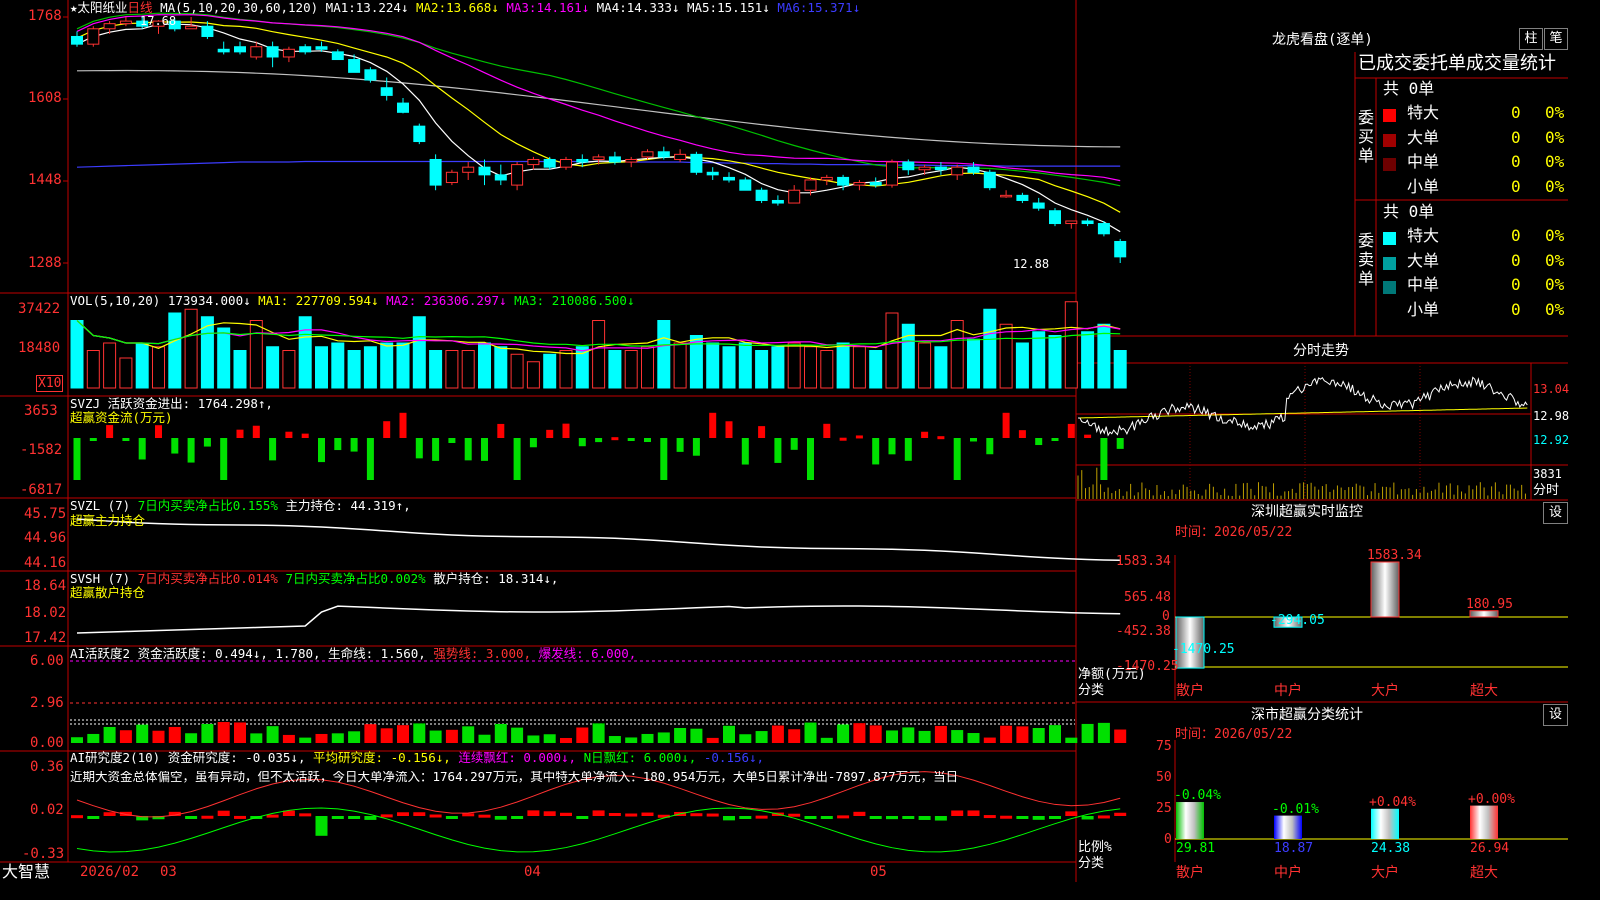 The height and width of the screenshot is (900, 1600). What do you see at coordinates (1555, 513) in the screenshot?
I see `monitor-settings-button: 设` at bounding box center [1555, 513].